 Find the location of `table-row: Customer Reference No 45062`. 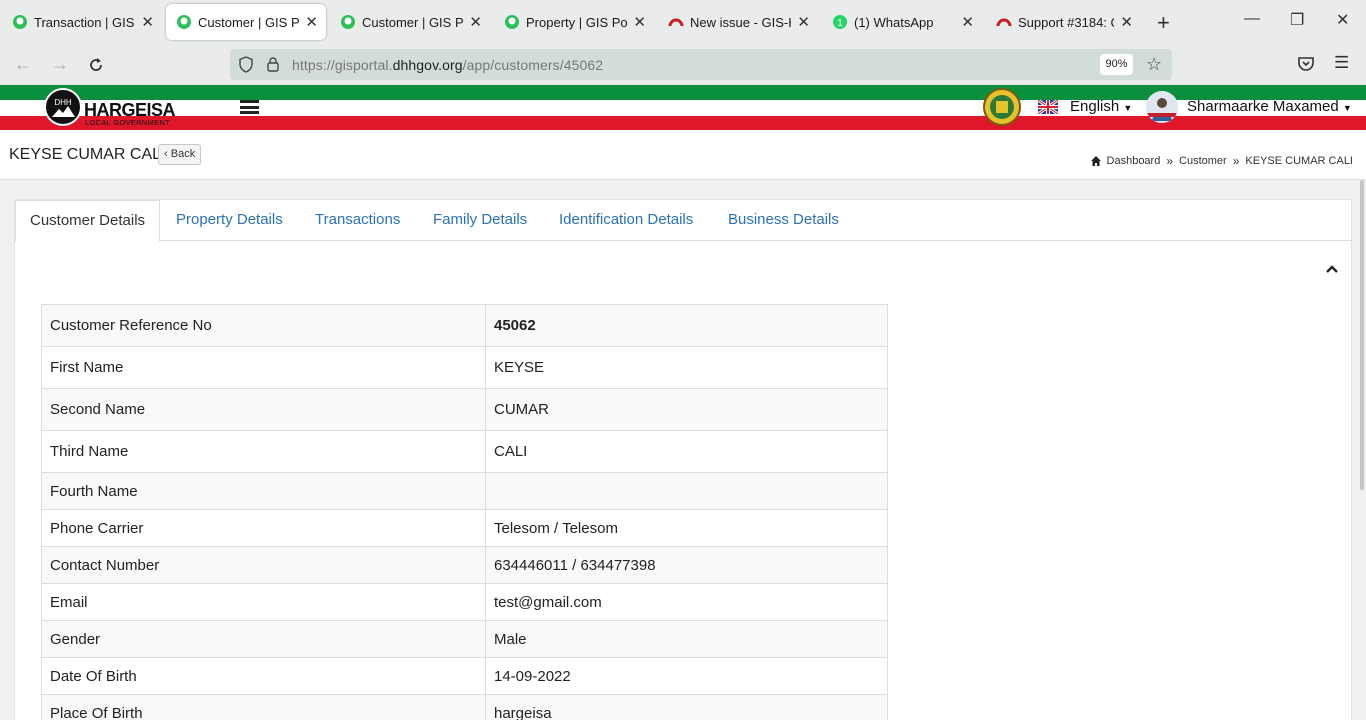

table-row: Customer Reference No 45062 is located at coordinates (464, 325).